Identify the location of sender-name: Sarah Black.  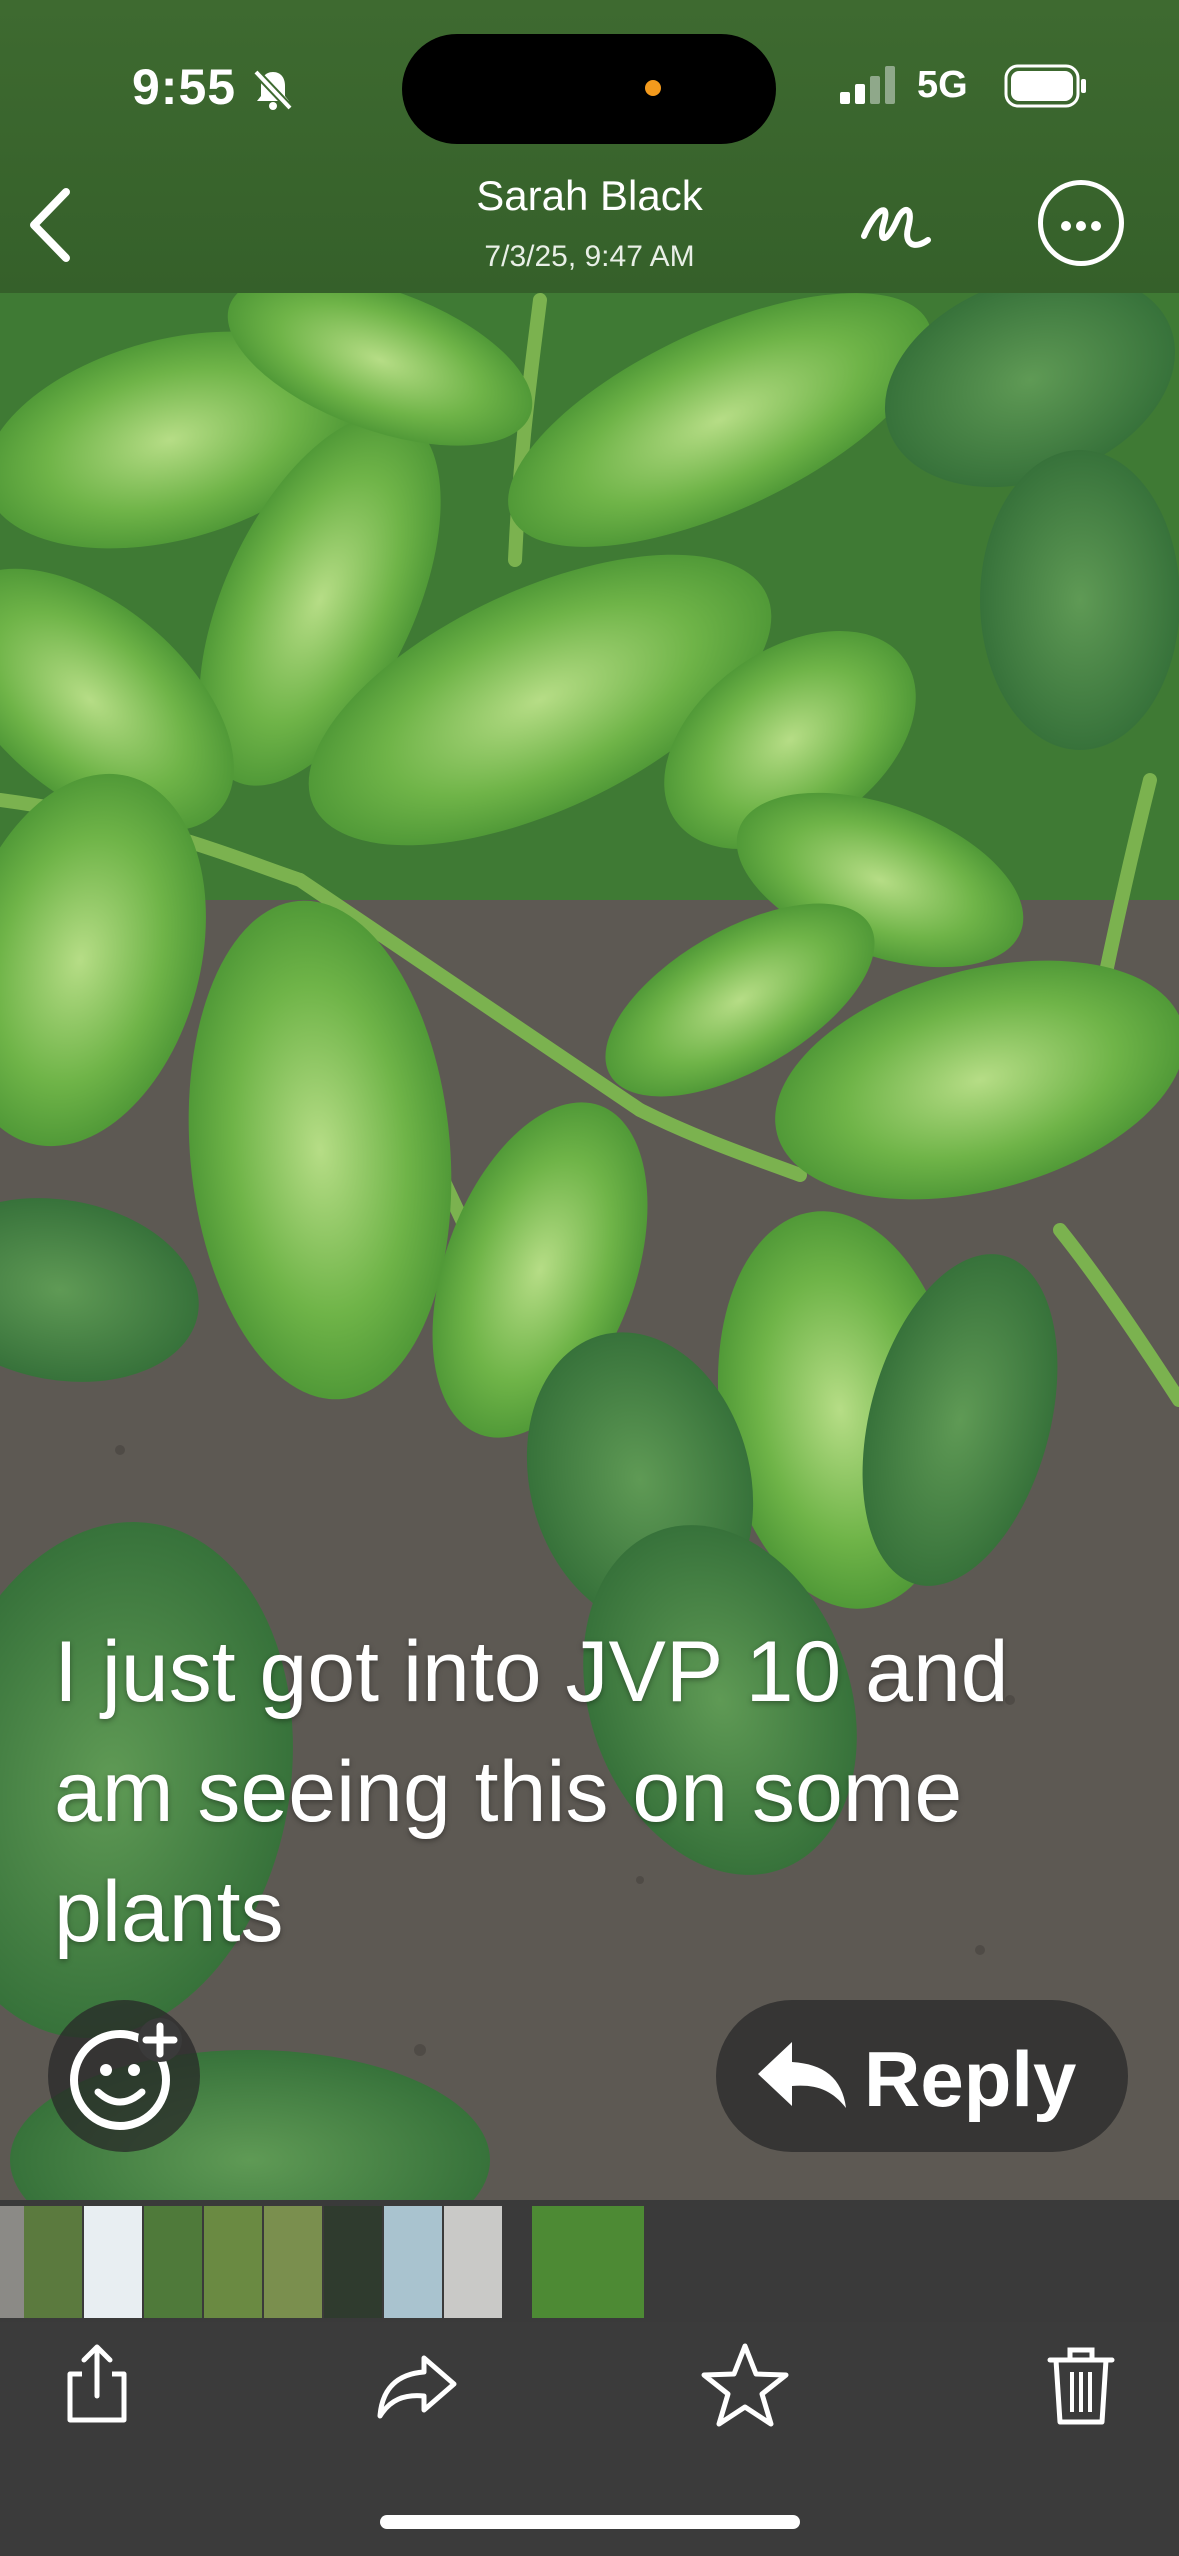
(589, 195).